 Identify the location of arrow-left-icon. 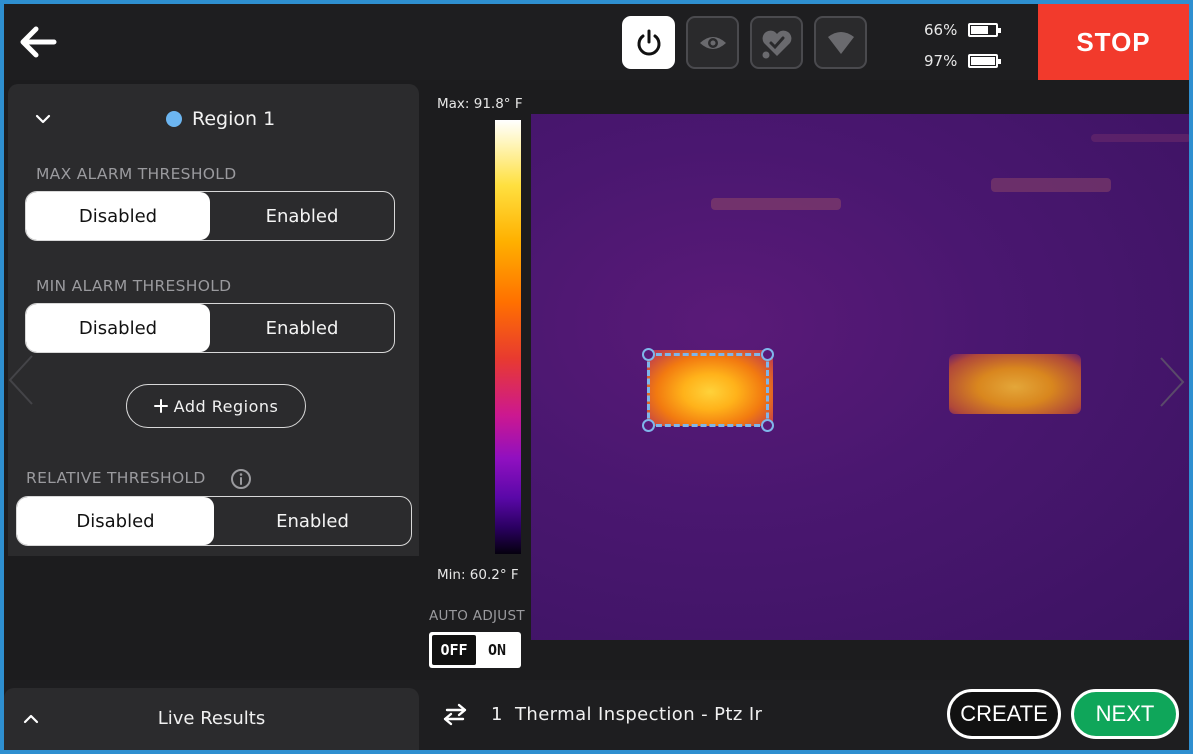
(38, 42).